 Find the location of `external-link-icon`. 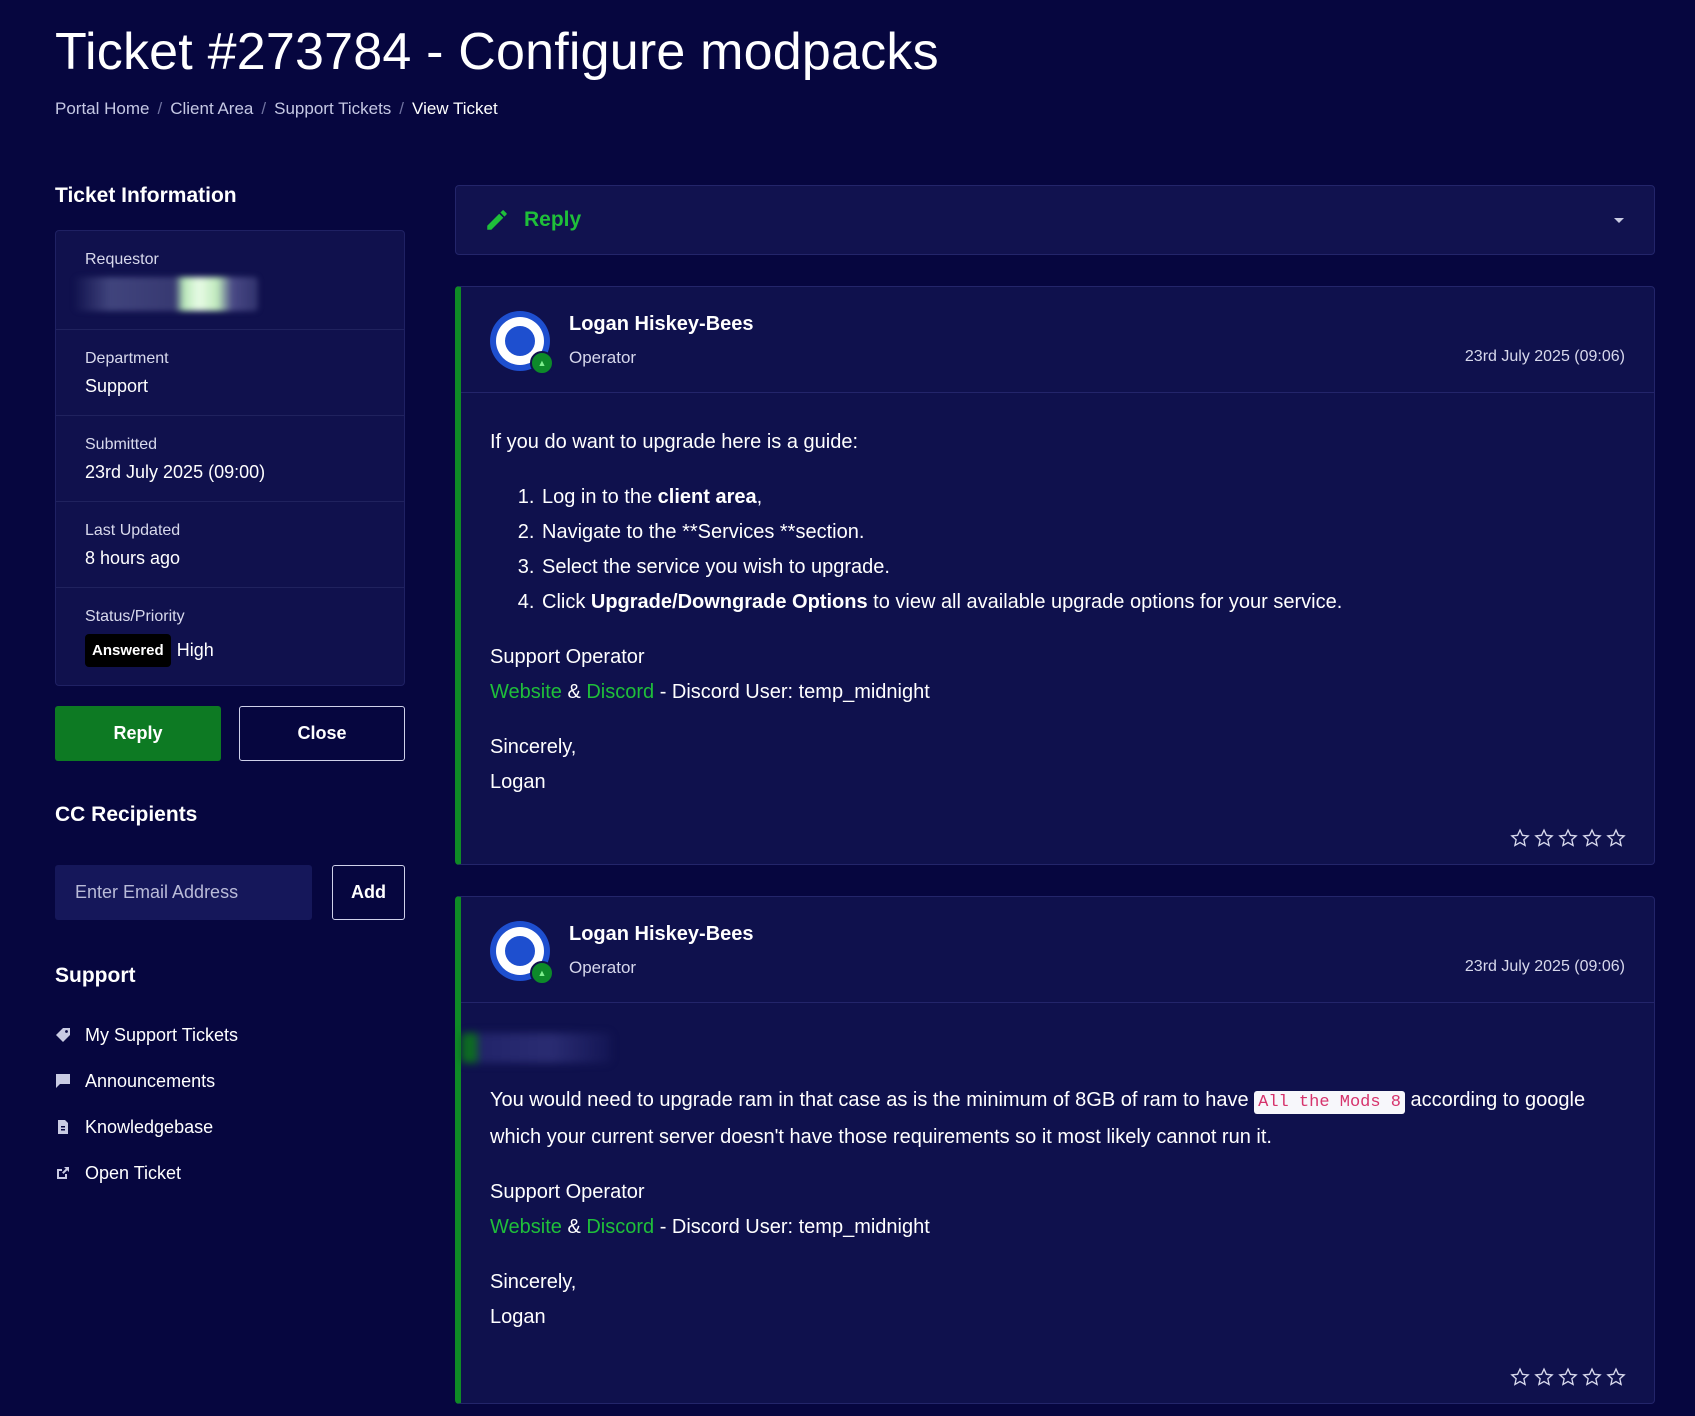

external-link-icon is located at coordinates (63, 1173).